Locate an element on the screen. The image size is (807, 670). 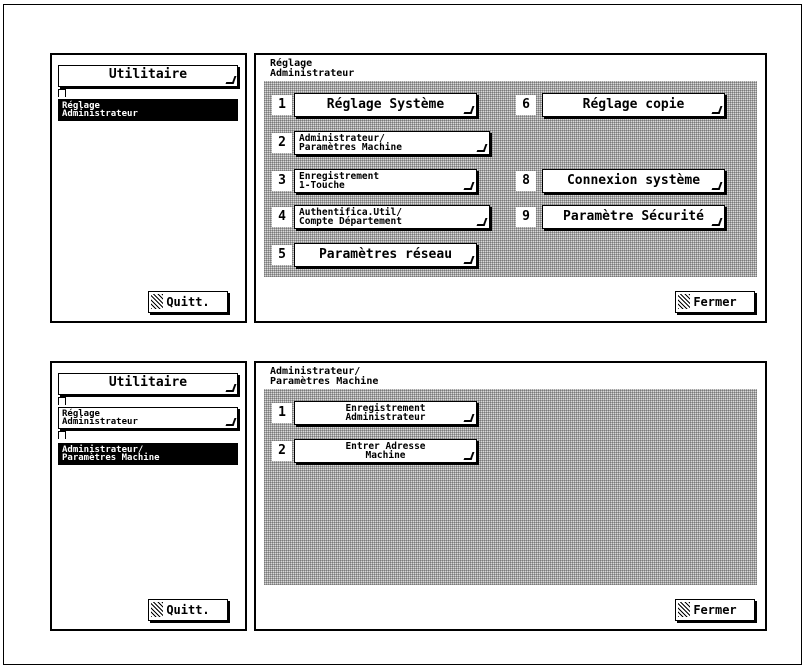
security-settings-button: Paramètre Sécurité is located at coordinates (633, 217).